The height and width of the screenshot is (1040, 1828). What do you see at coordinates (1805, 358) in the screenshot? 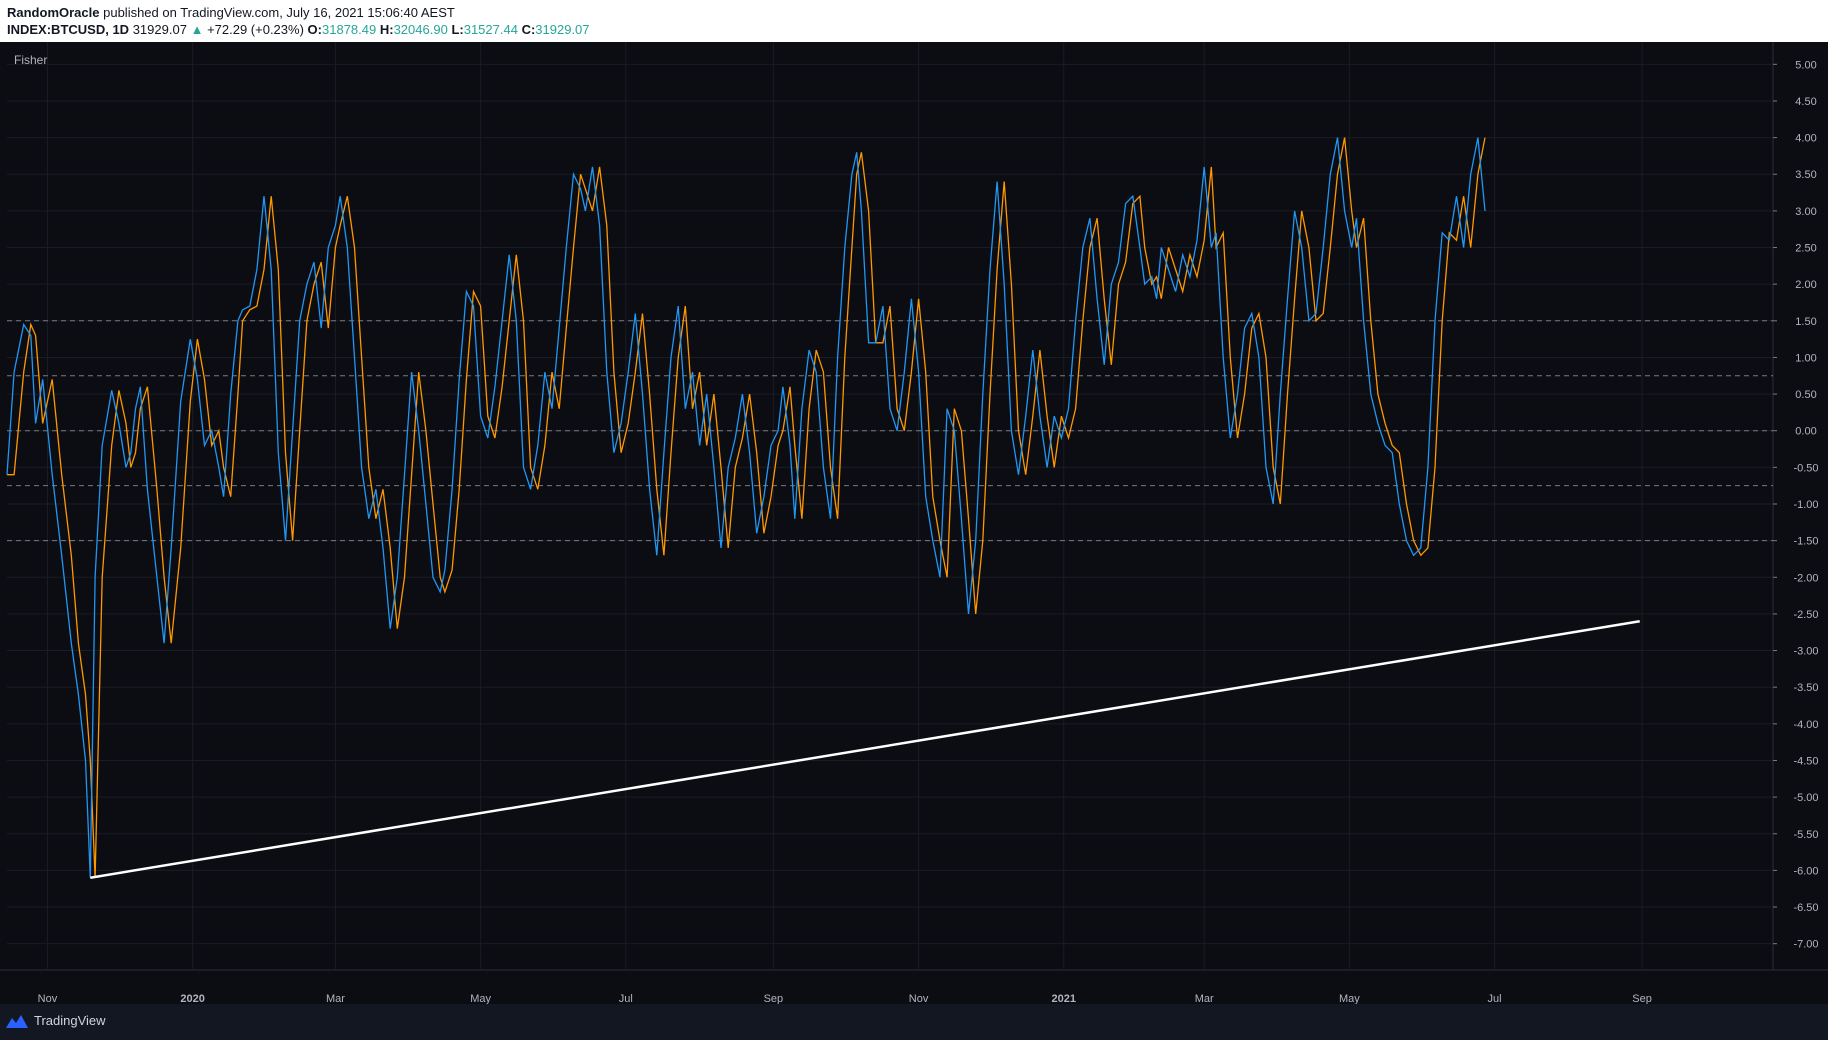
I see `y-tick-label: 1.00` at bounding box center [1805, 358].